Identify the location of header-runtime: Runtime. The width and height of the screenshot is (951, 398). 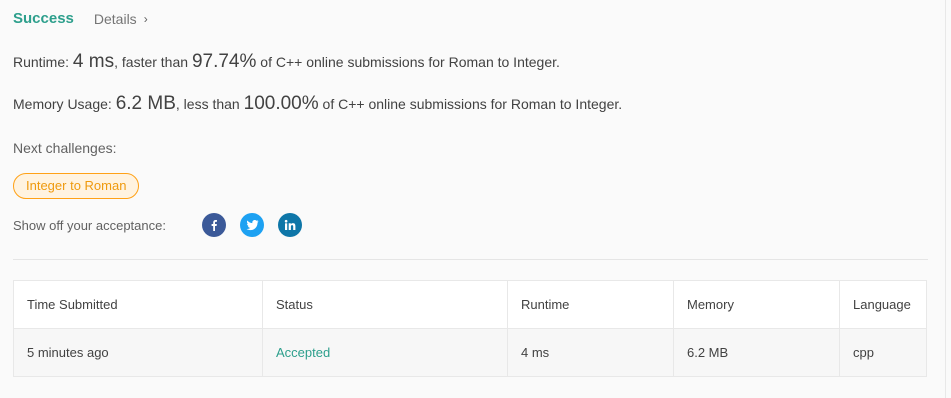
(590, 304).